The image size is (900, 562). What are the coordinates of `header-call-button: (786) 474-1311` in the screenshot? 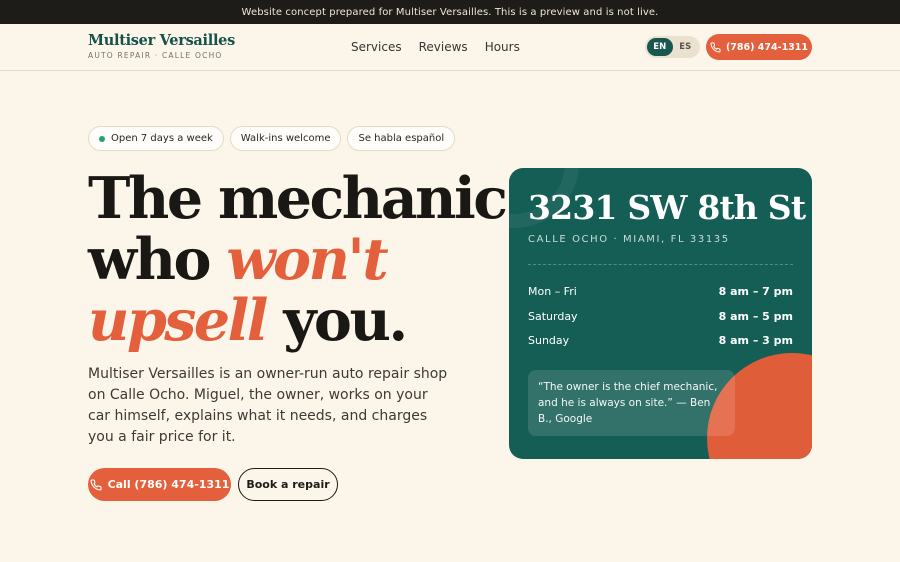 It's located at (759, 47).